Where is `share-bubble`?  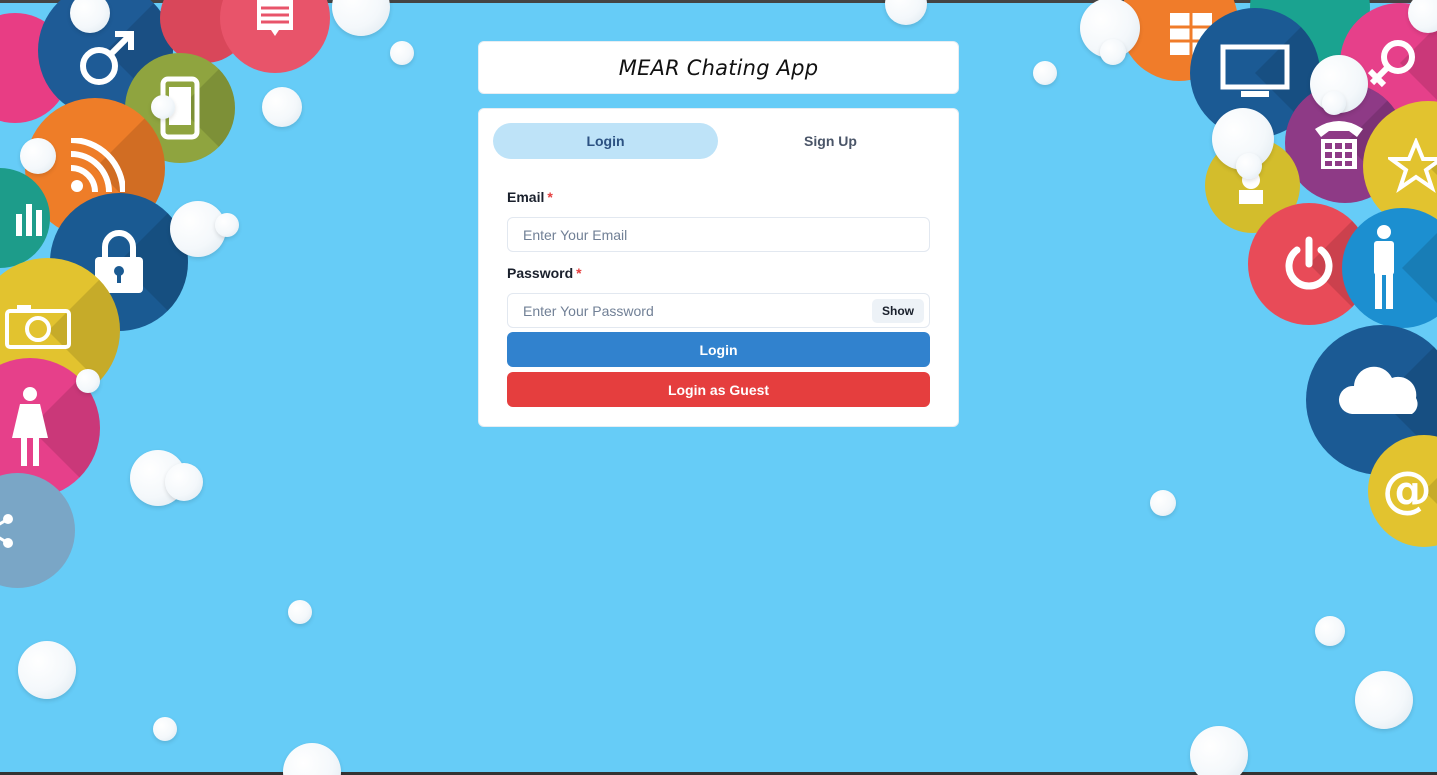 share-bubble is located at coordinates (37, 530).